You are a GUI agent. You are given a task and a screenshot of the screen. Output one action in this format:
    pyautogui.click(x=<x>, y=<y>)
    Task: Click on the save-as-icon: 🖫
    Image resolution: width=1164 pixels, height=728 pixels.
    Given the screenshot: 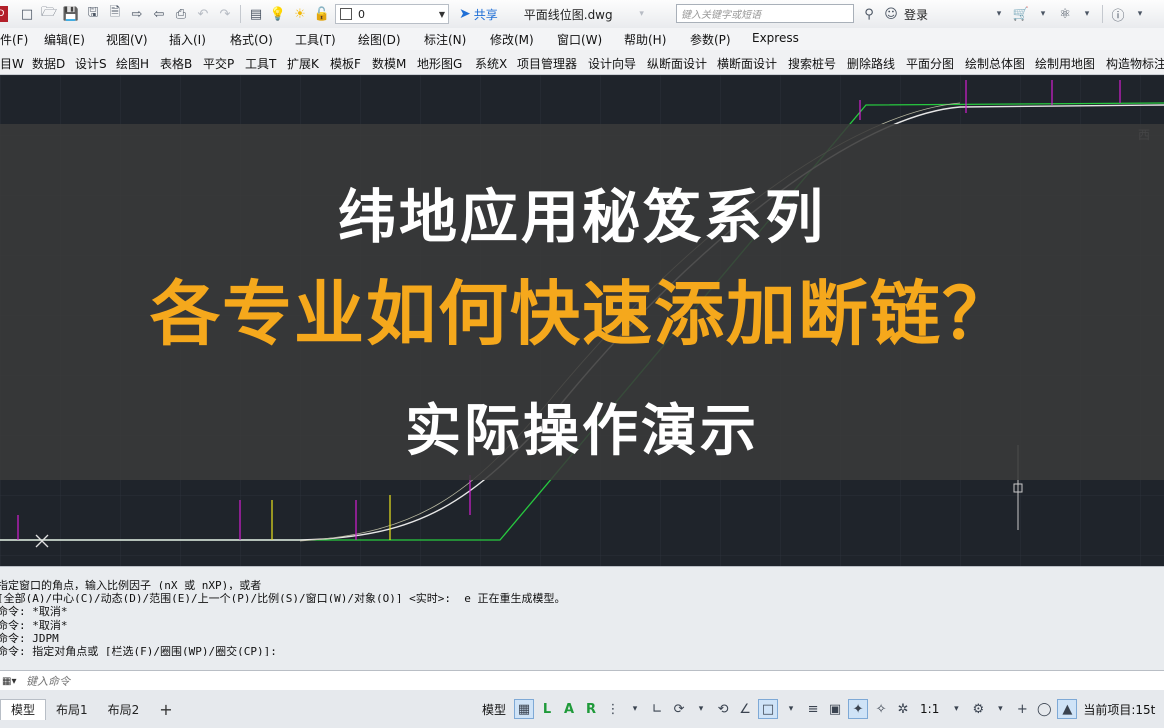 What is the action you would take?
    pyautogui.click(x=93, y=14)
    